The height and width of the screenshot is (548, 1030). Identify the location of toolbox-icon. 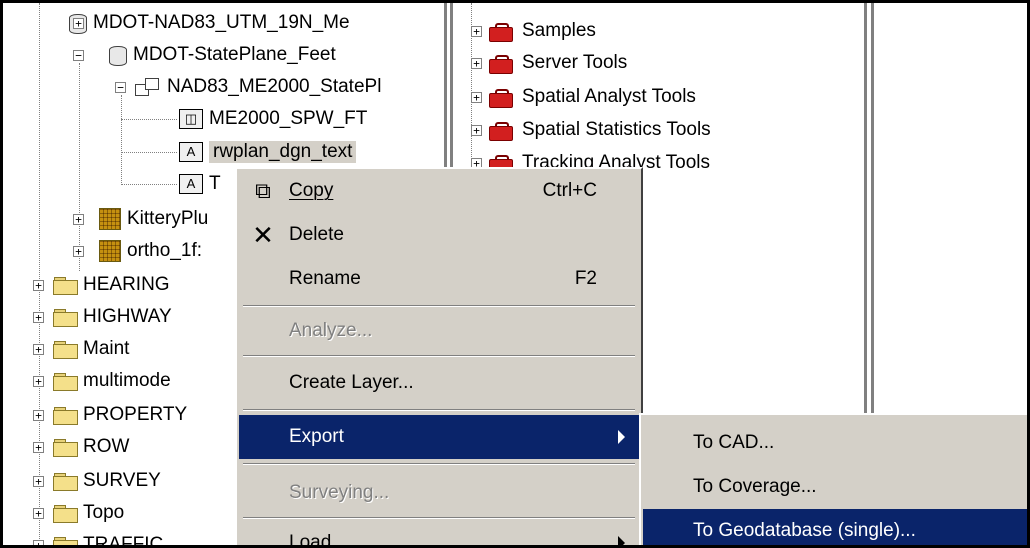
(501, 63).